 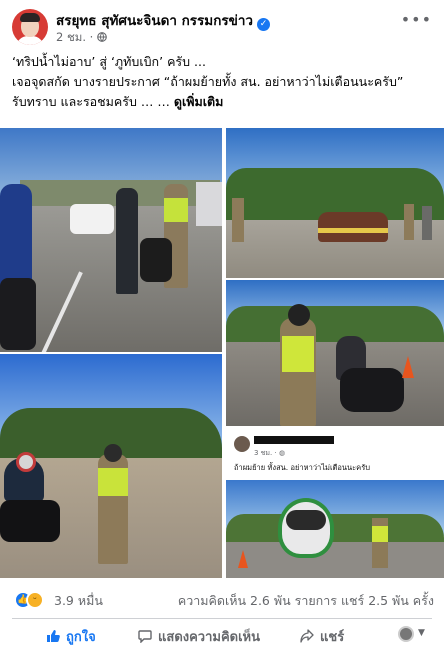 I want to click on photo-1-bike, so click(x=156, y=260).